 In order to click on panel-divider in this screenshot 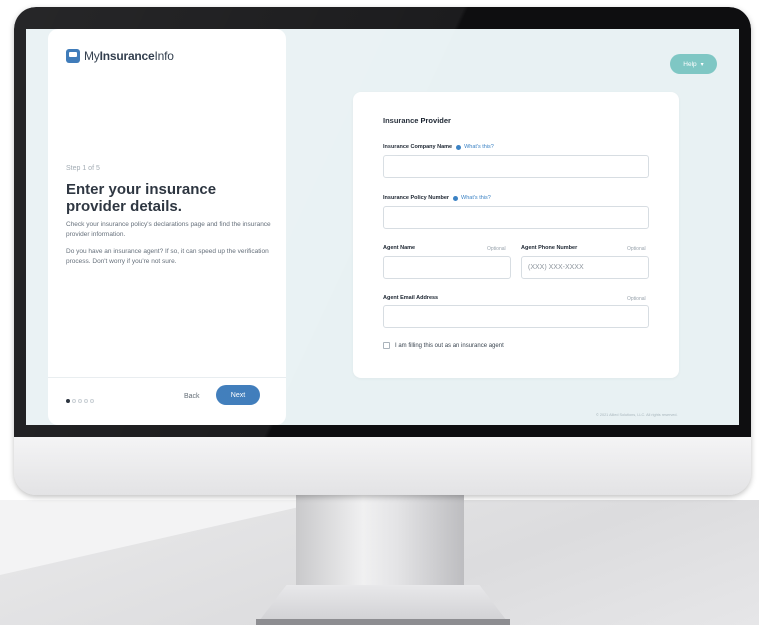, I will do `click(167, 377)`.